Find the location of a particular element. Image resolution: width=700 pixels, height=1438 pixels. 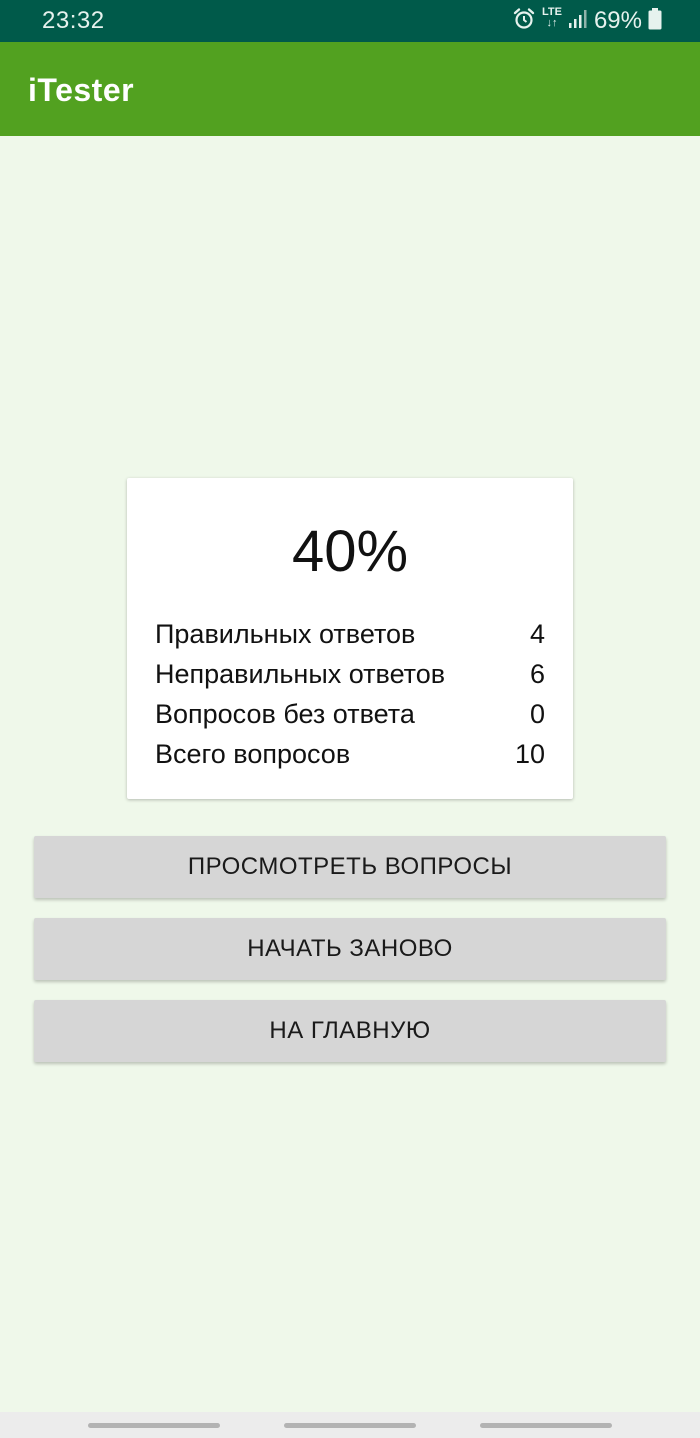

back-button is located at coordinates (546, 1425).